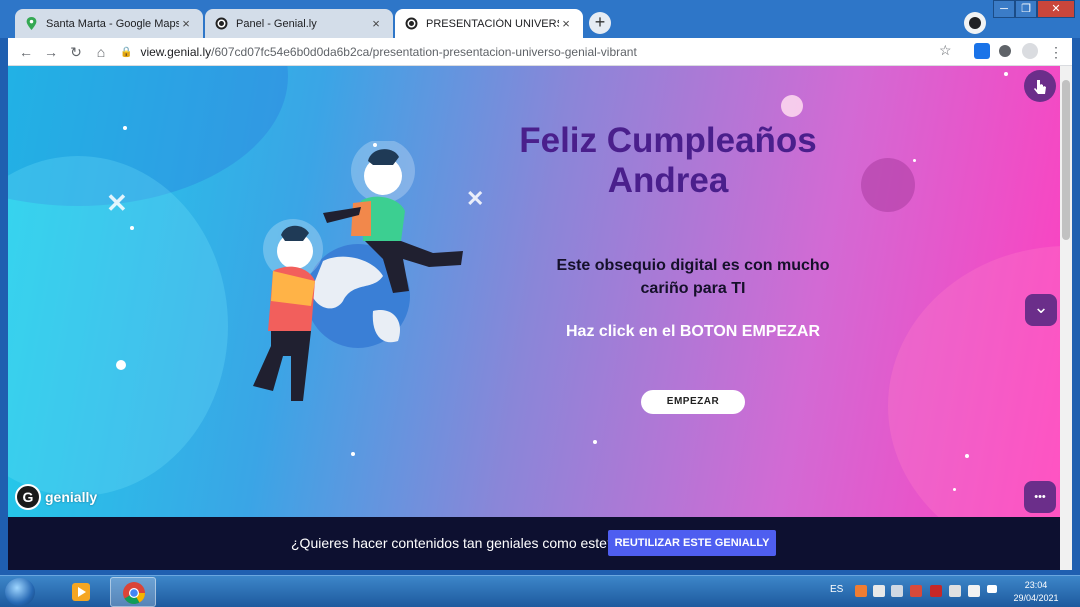  I want to click on chrome-icon, so click(134, 593).